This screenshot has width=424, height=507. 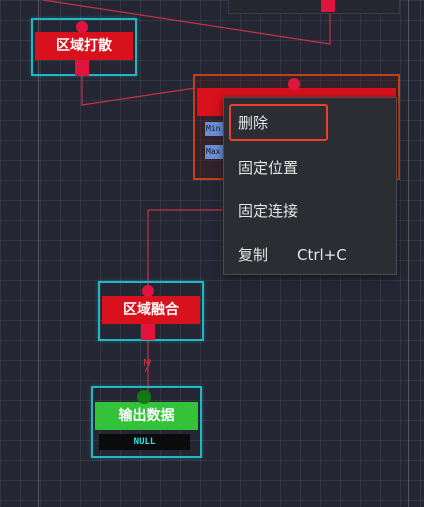 What do you see at coordinates (147, 363) in the screenshot?
I see `wire-label: N` at bounding box center [147, 363].